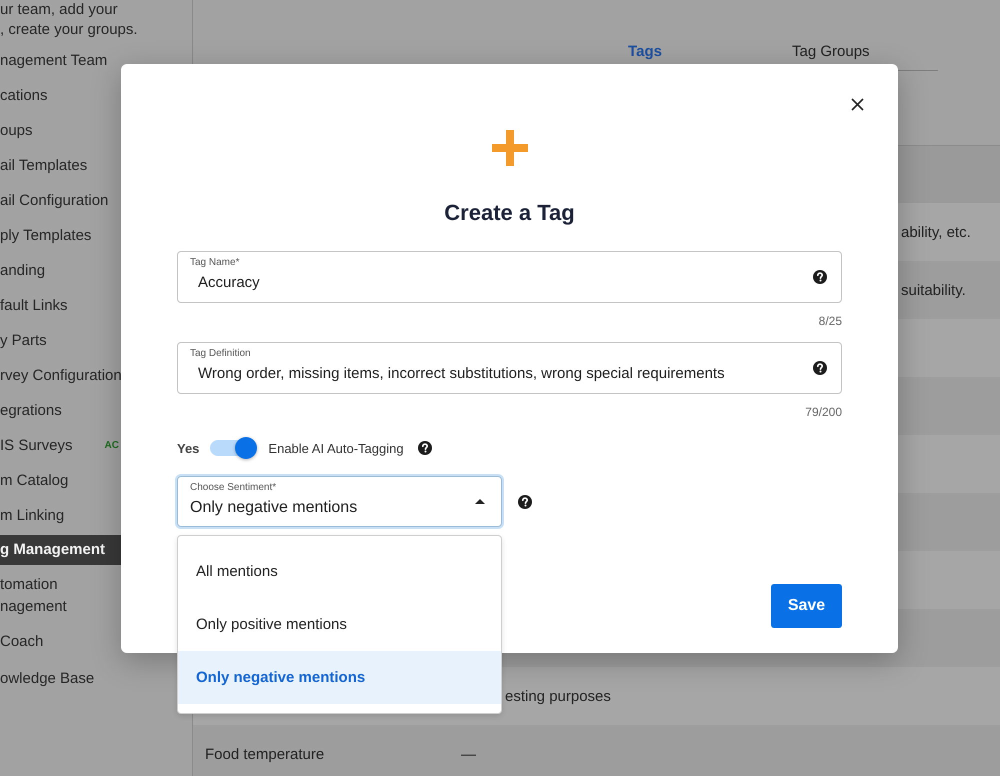  What do you see at coordinates (34, 305) in the screenshot?
I see `sidebar-item: fault Links` at bounding box center [34, 305].